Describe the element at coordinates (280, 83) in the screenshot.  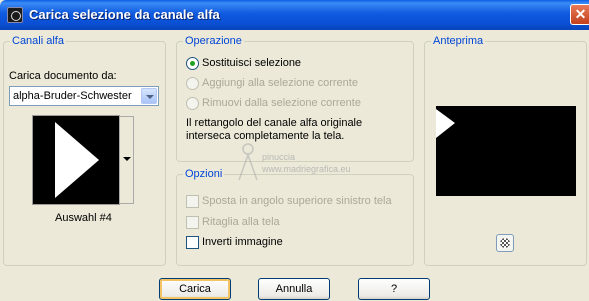
I see `add-selection-label: Aggiungi alla selezione corrente` at that location.